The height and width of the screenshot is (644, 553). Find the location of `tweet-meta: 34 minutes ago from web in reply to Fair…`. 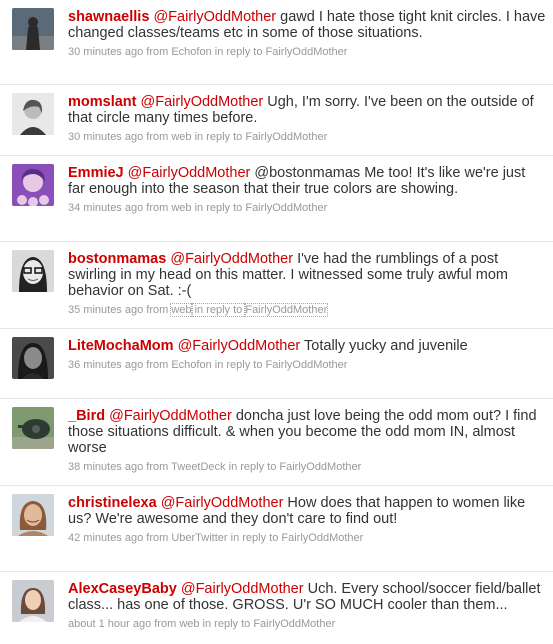

tweet-meta: 34 minutes ago from web in reply to Fair… is located at coordinates (307, 208).